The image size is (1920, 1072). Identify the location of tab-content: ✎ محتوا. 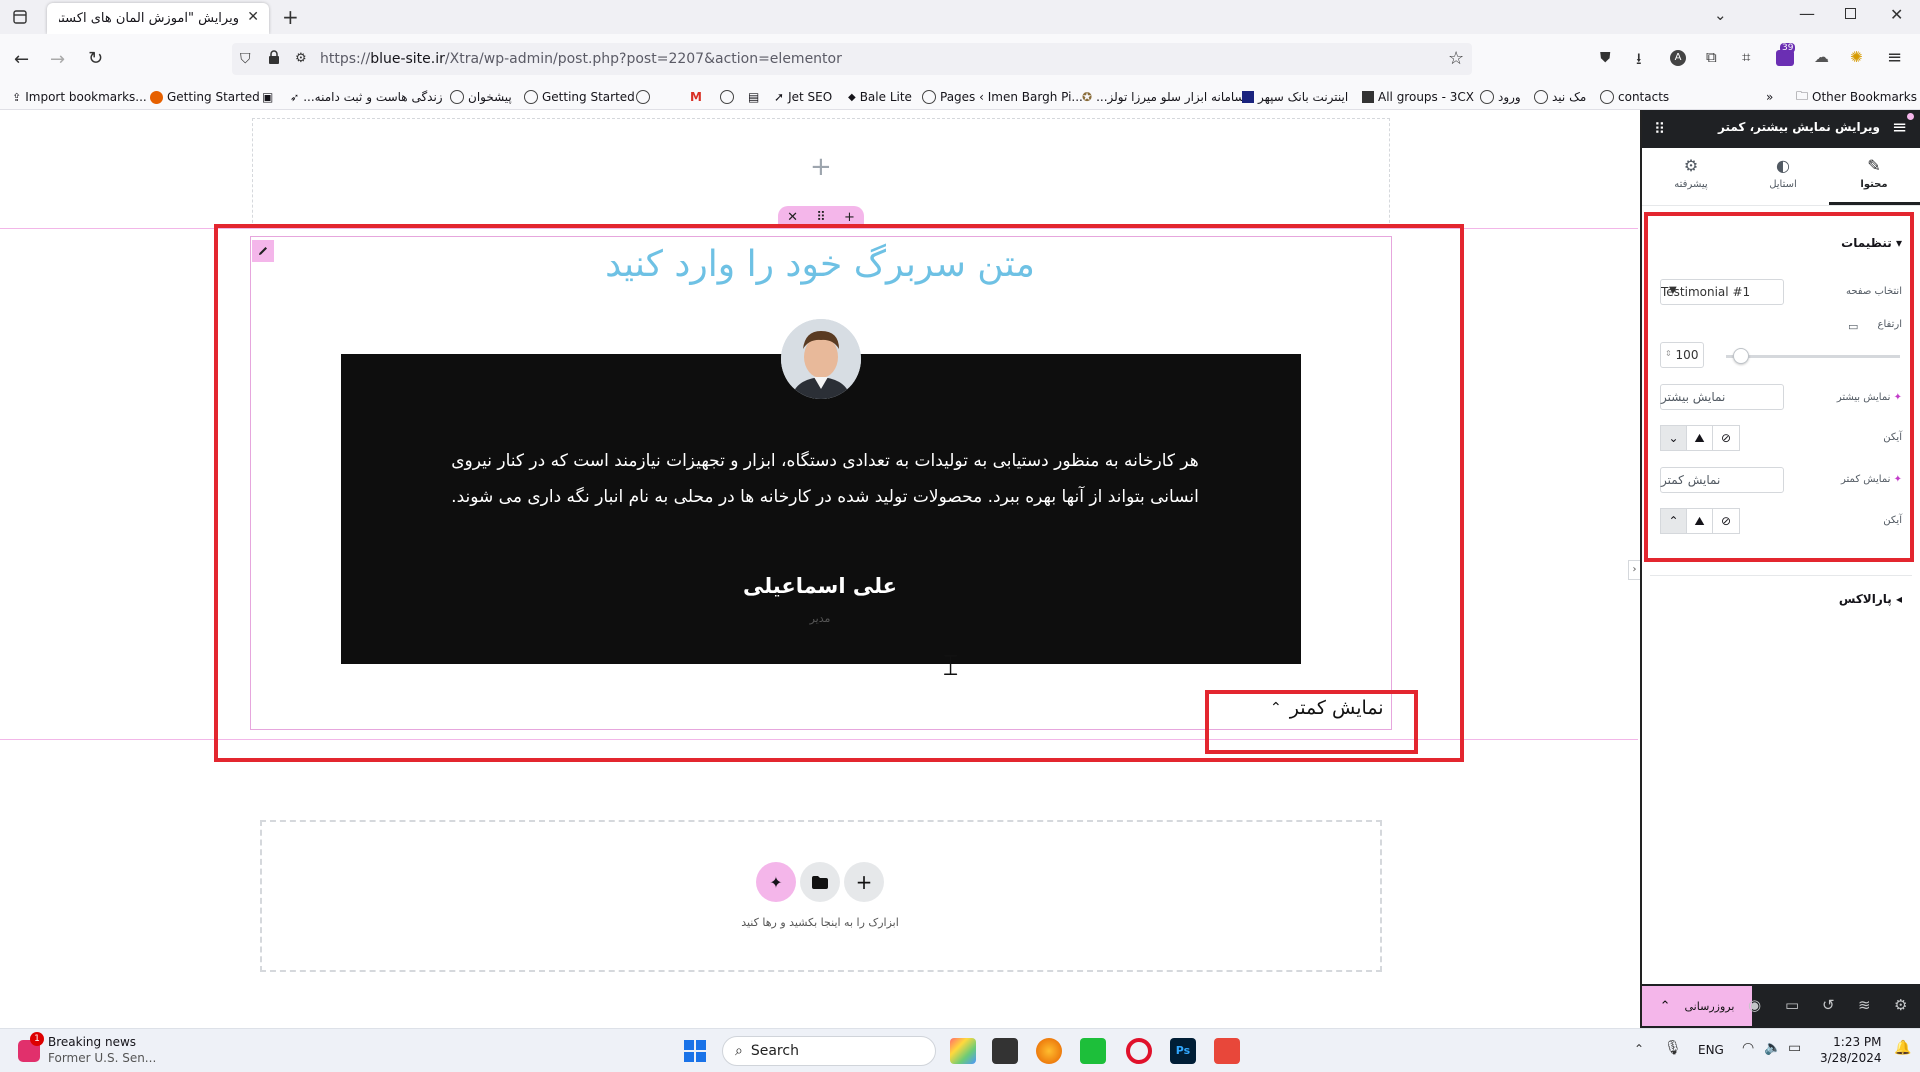
(1874, 173).